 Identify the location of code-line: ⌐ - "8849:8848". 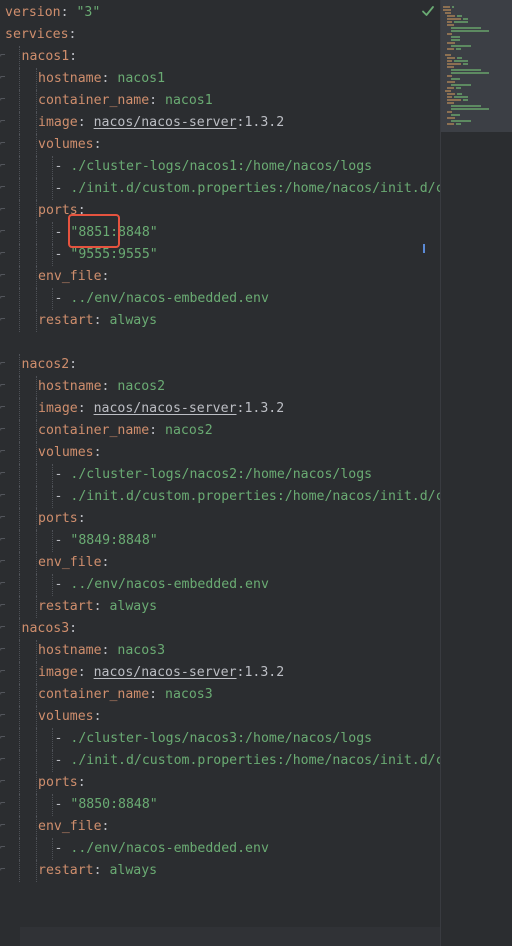
(220, 541).